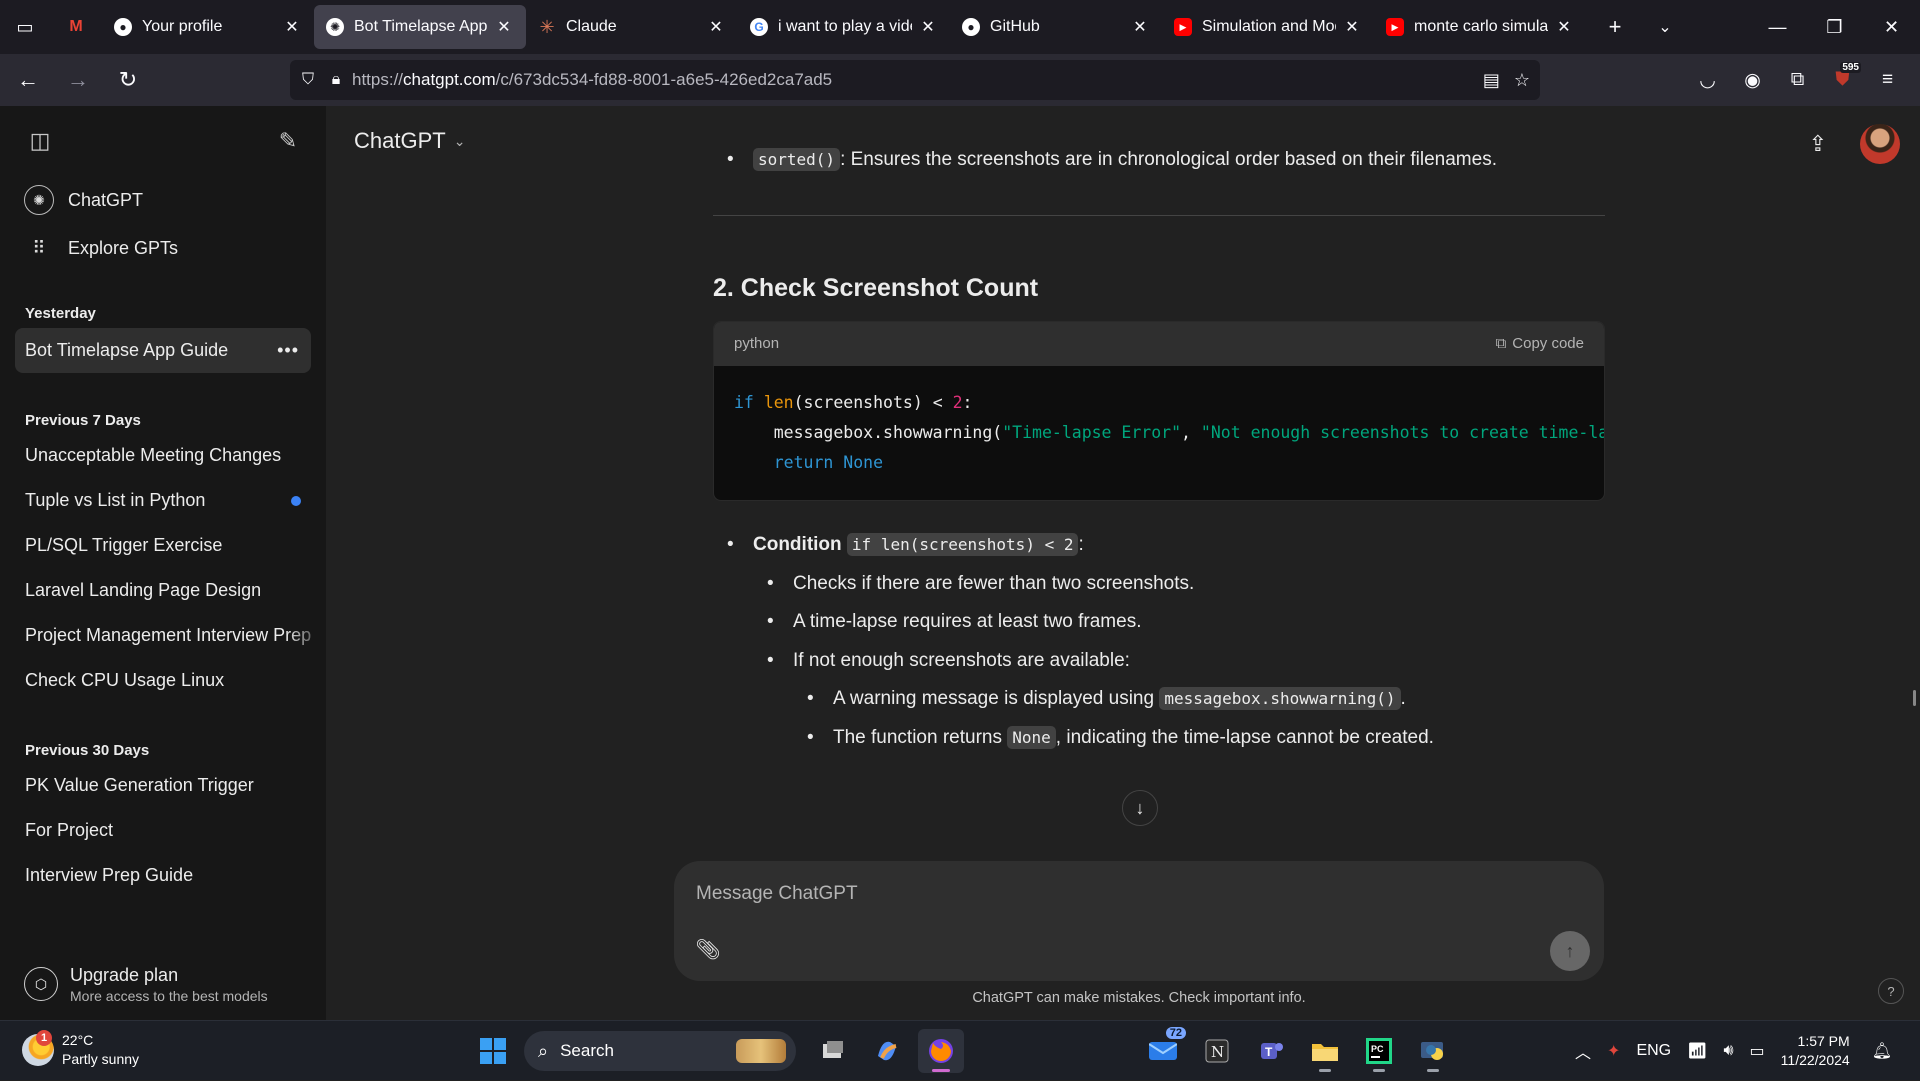  What do you see at coordinates (1268, 27) in the screenshot?
I see `tab-simulation: ▶ Simulation and Mod ✕` at bounding box center [1268, 27].